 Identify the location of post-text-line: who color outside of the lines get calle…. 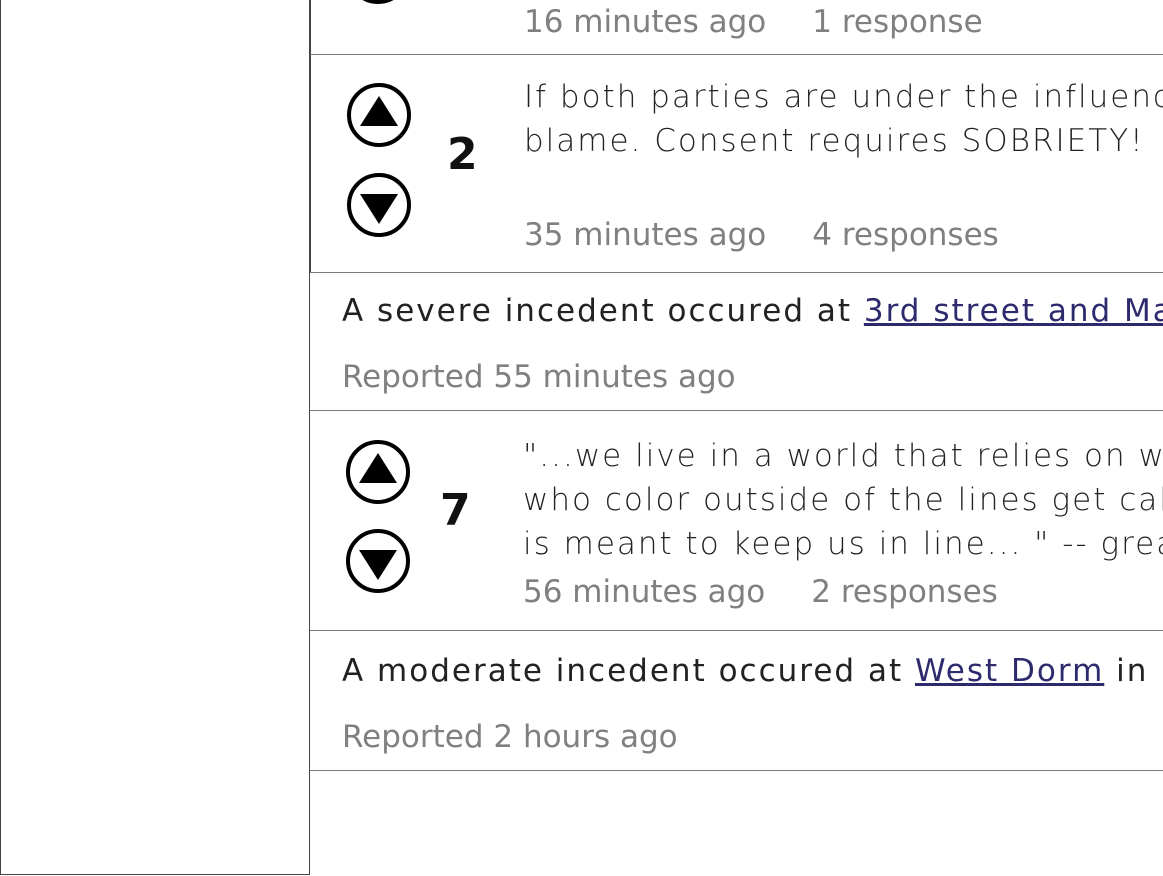
(843, 500).